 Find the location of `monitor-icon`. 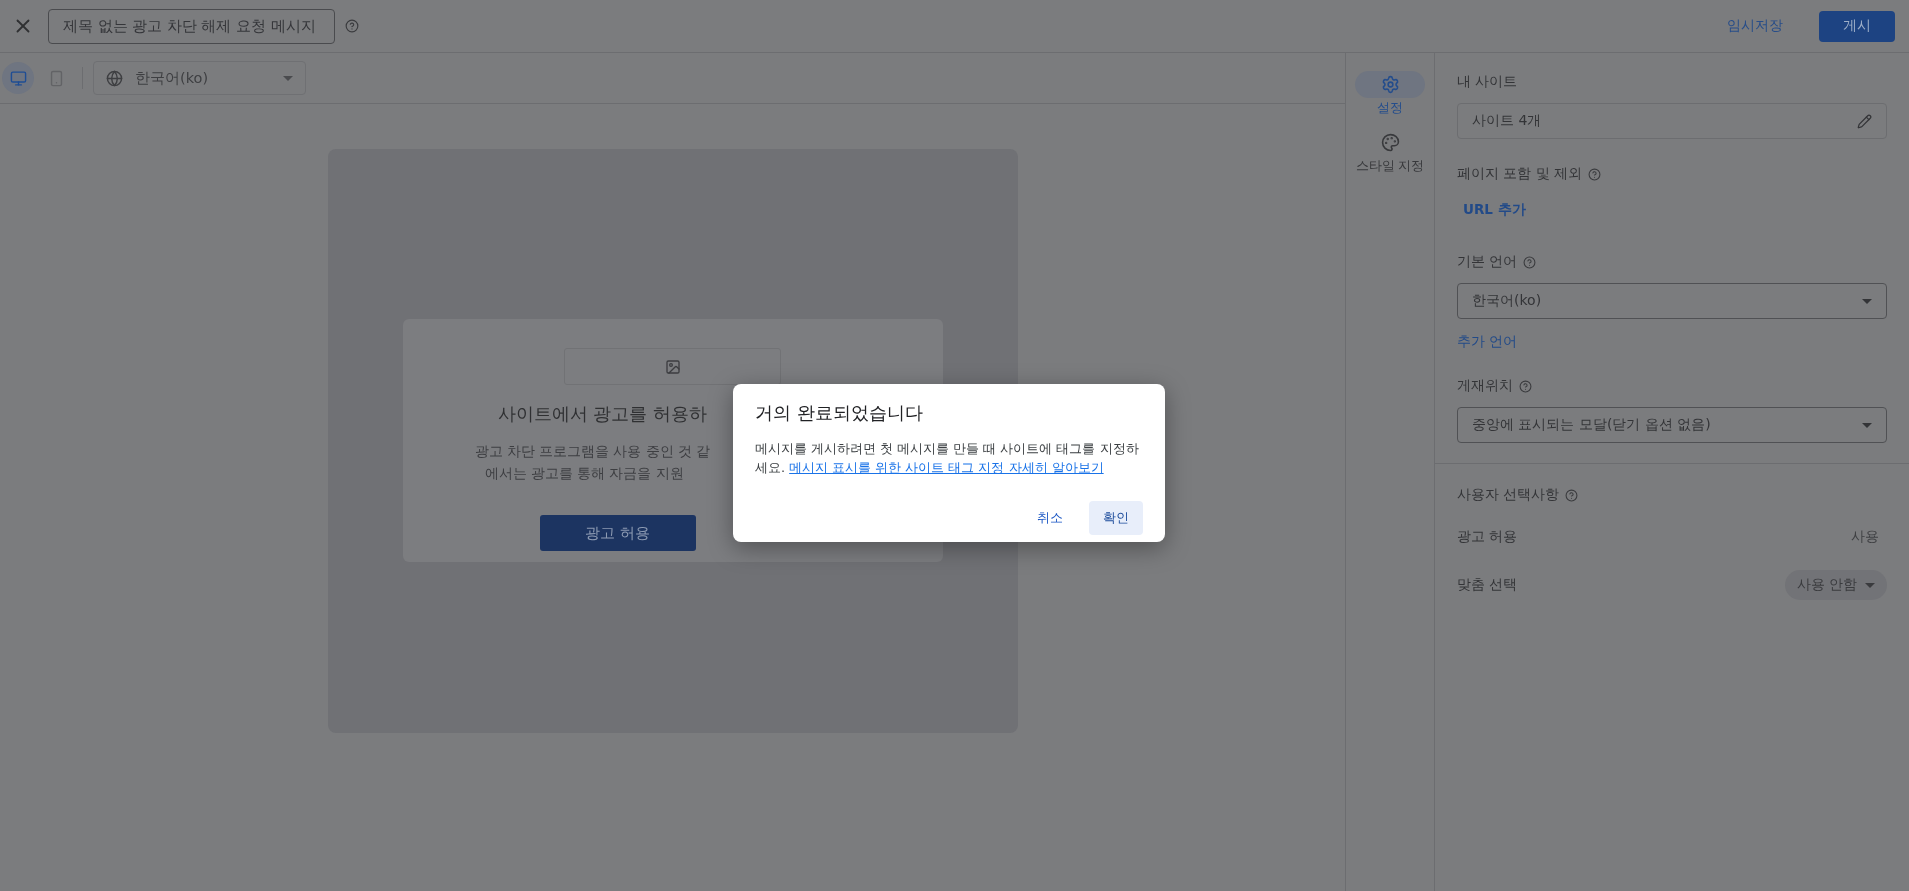

monitor-icon is located at coordinates (18, 78).